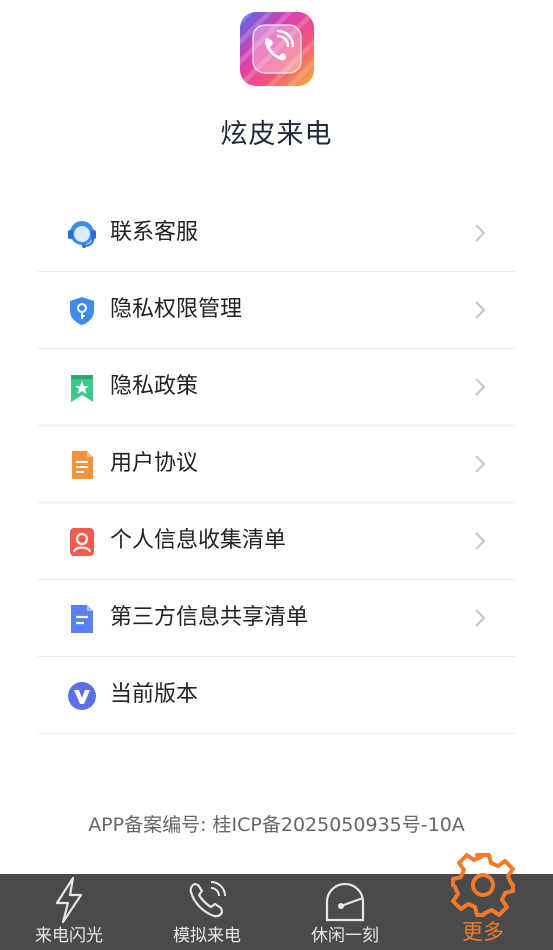  I want to click on tab-label: 来电闪光, so click(69, 936).